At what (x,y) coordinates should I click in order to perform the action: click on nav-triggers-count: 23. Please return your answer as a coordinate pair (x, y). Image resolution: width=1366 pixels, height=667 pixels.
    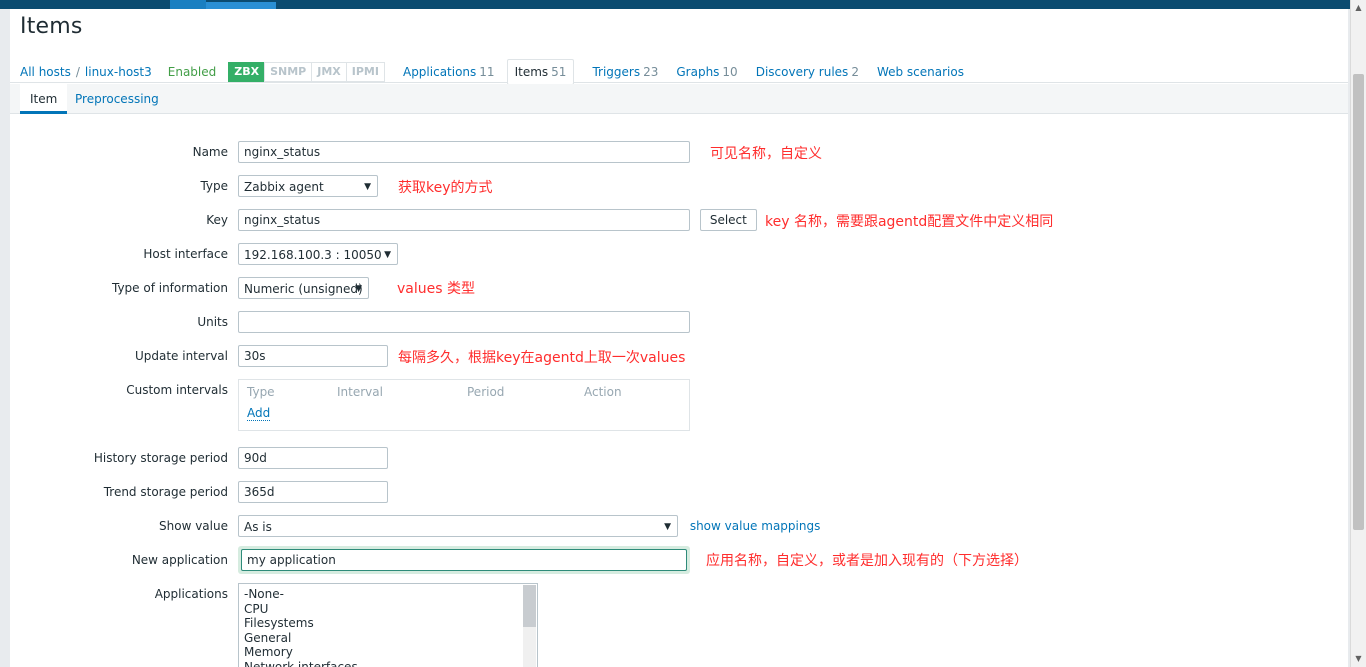
    Looking at the image, I should click on (651, 72).